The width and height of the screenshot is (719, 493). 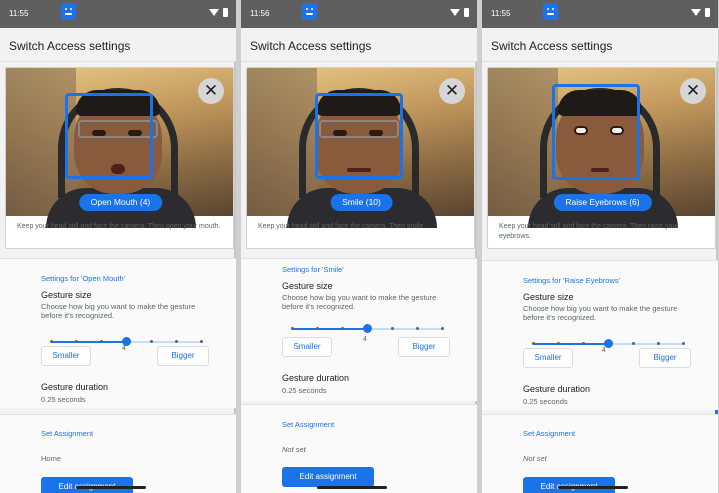 I want to click on gesture-chip: Raise Eyebrows (6), so click(x=602, y=202).